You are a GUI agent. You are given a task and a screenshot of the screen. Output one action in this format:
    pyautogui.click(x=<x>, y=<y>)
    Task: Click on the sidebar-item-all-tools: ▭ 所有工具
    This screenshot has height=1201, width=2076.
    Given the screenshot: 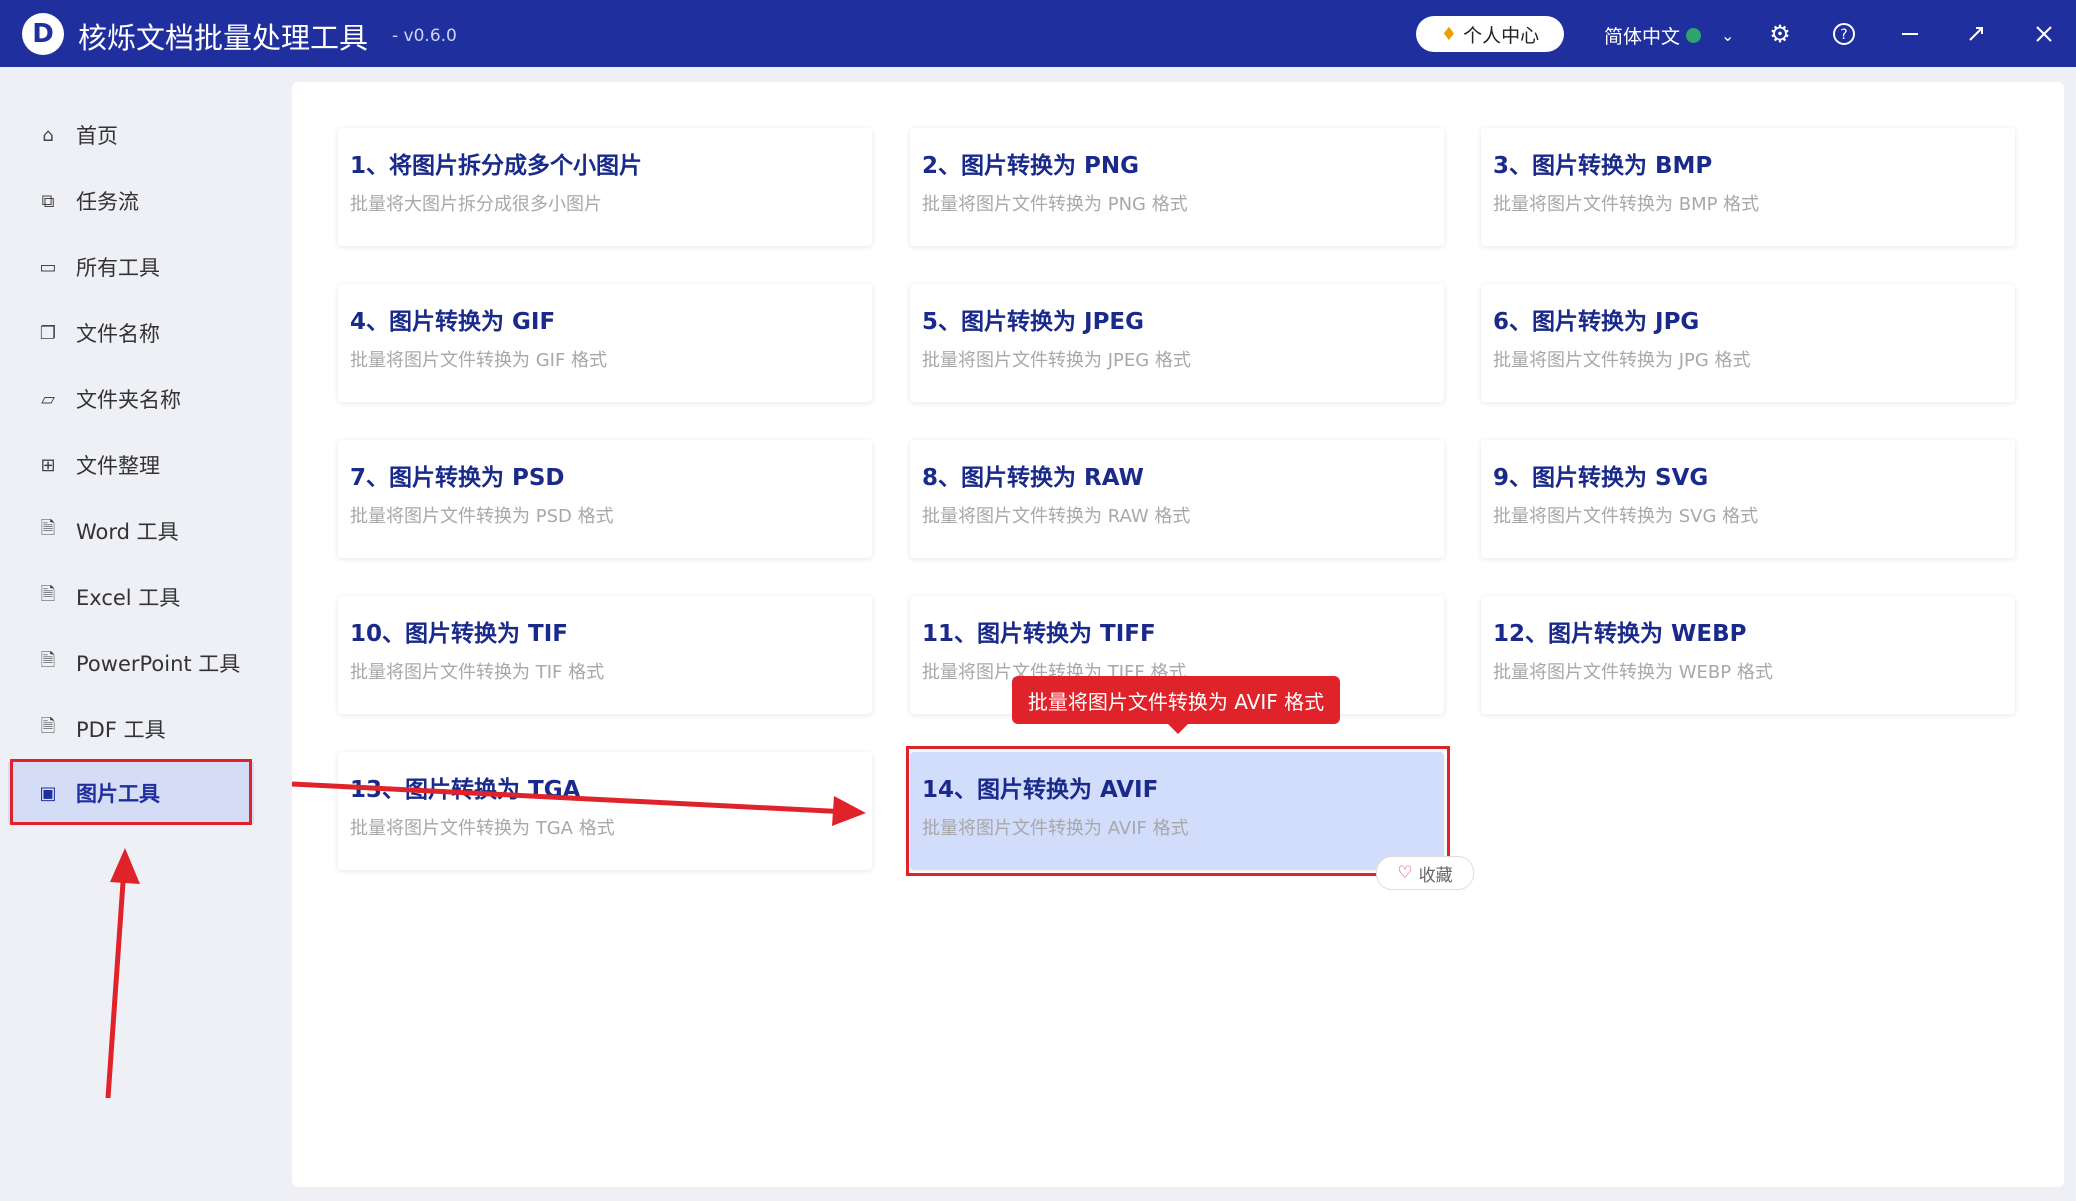 What is the action you would take?
    pyautogui.click(x=131, y=267)
    